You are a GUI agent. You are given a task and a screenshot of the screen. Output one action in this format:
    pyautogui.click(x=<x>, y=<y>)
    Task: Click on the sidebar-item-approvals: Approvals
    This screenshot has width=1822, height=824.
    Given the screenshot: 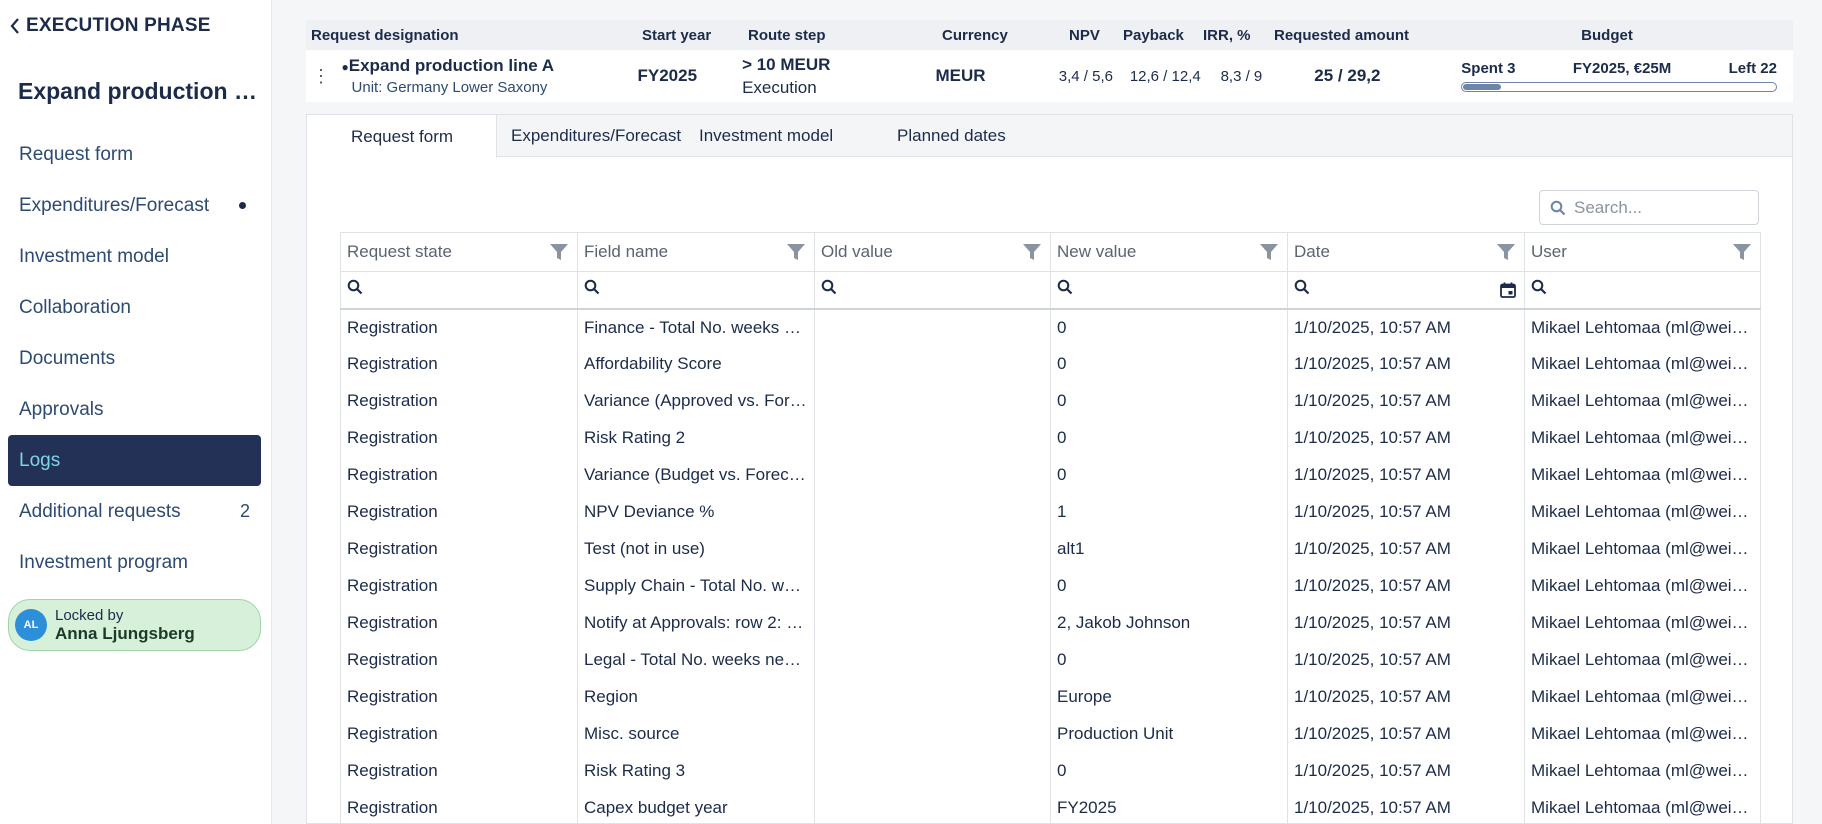 What is the action you would take?
    pyautogui.click(x=134, y=409)
    